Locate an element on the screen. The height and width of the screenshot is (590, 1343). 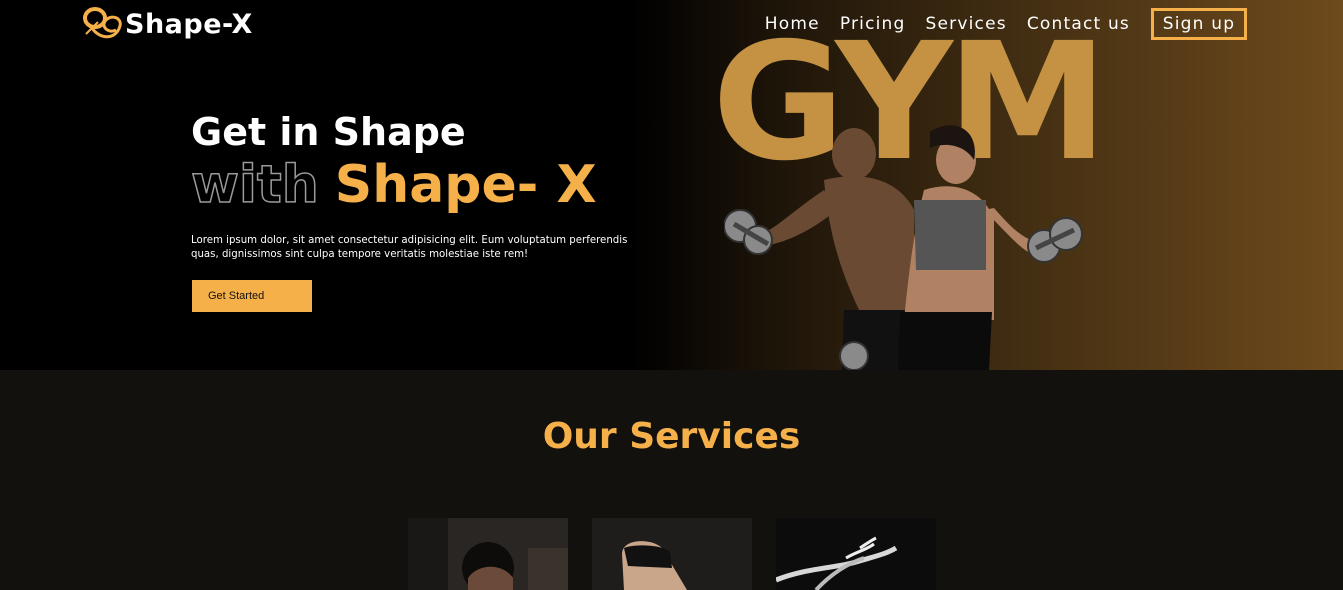
hero-subheadline: with Shape- X is located at coordinates (393, 185).